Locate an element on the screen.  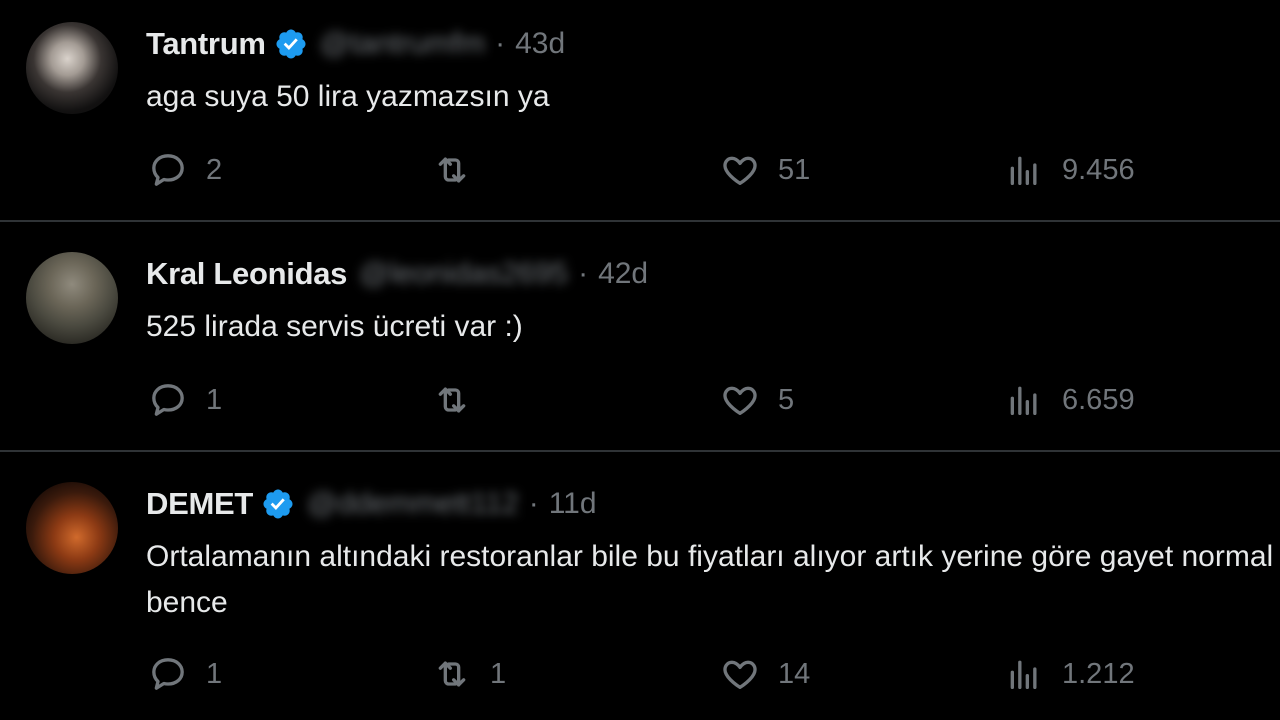
retweet-button: 1 is located at coordinates (469, 674).